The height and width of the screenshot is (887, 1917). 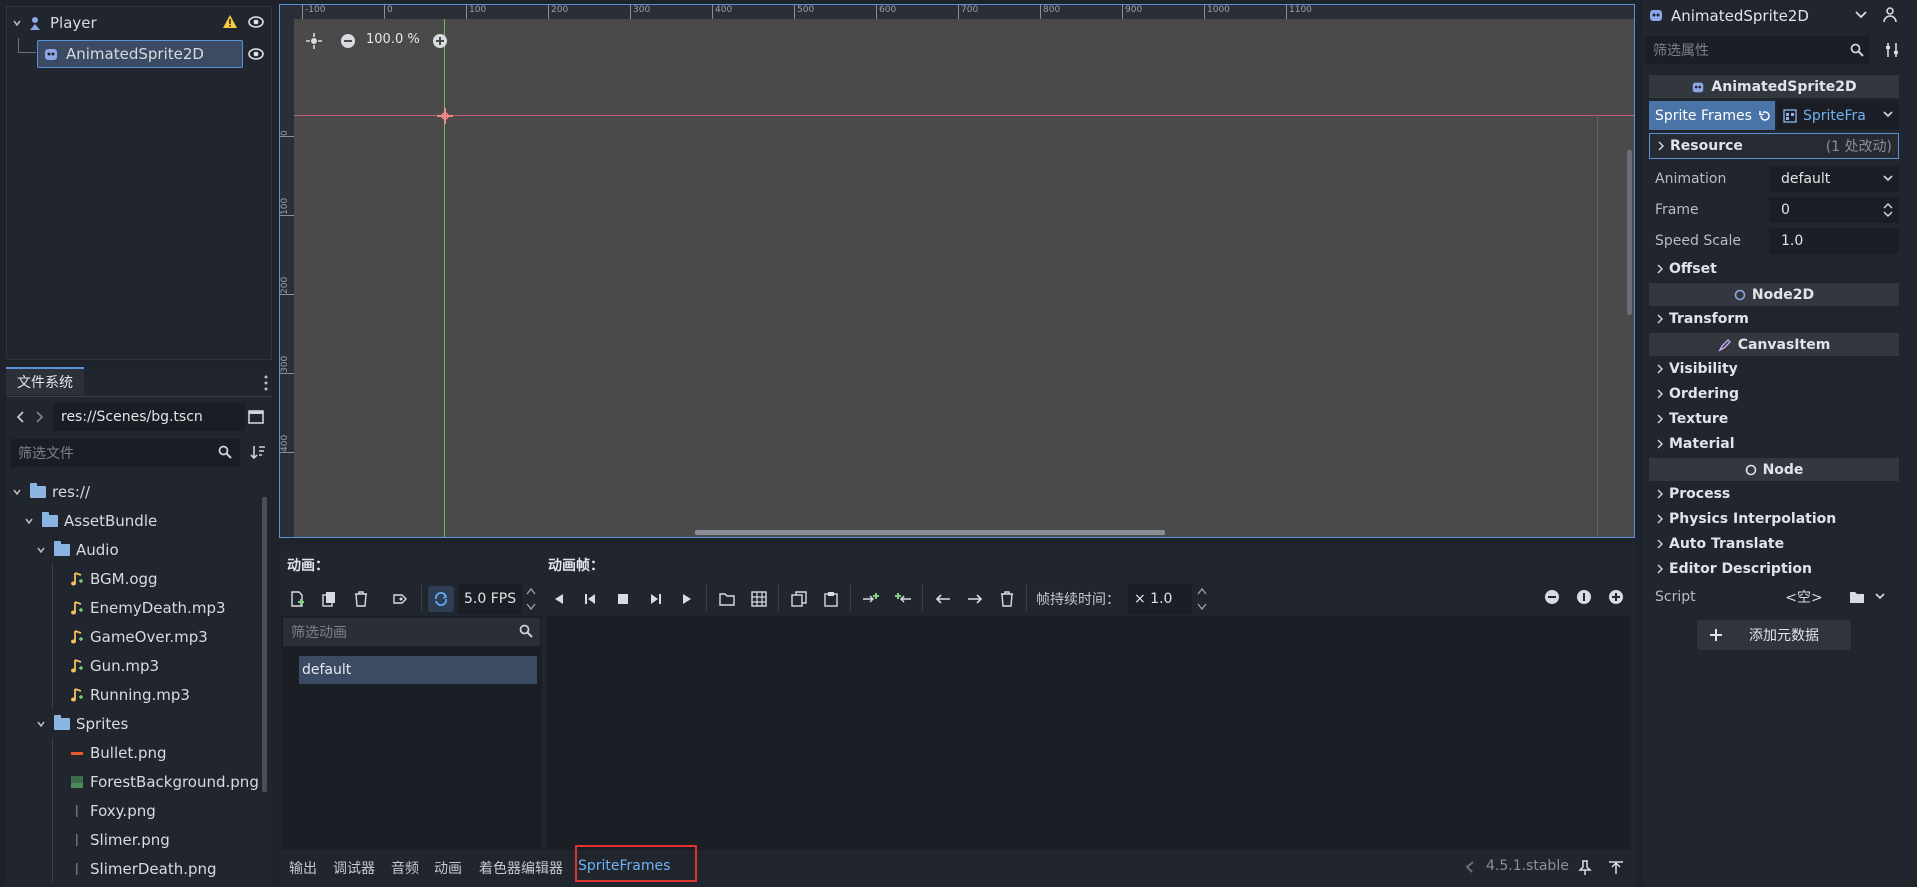 What do you see at coordinates (943, 599) in the screenshot?
I see `move-frame-left-icon` at bounding box center [943, 599].